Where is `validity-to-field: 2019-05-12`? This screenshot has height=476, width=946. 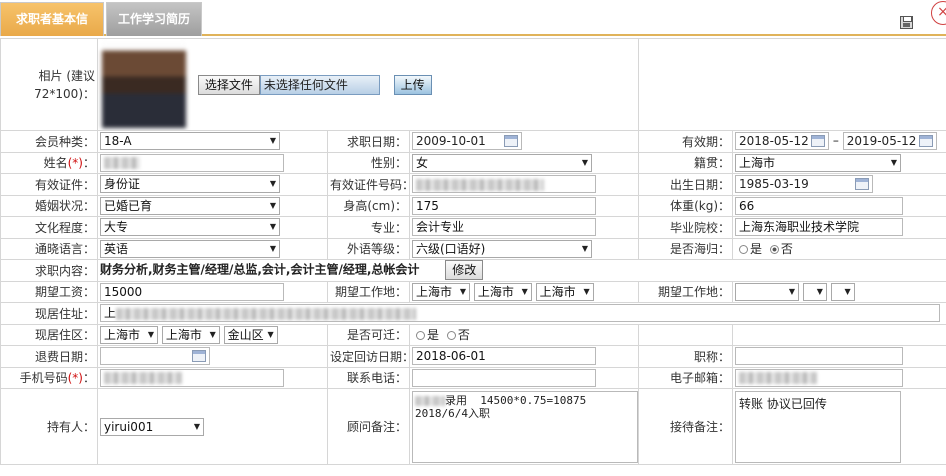
validity-to-field: 2019-05-12 is located at coordinates (889, 141).